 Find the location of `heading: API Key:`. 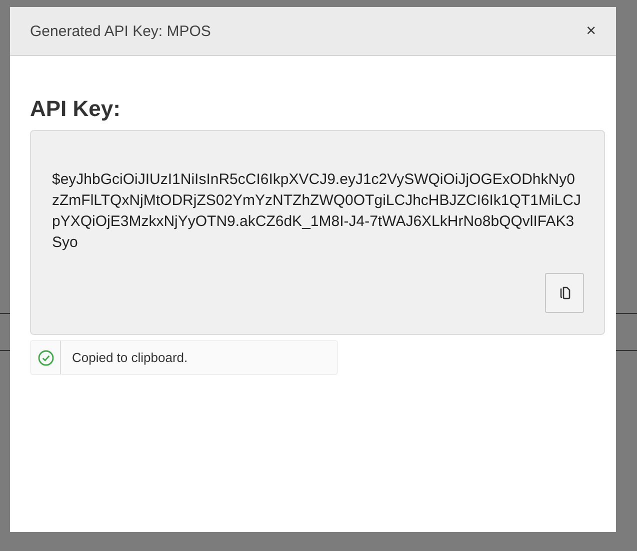

heading: API Key: is located at coordinates (76, 109).